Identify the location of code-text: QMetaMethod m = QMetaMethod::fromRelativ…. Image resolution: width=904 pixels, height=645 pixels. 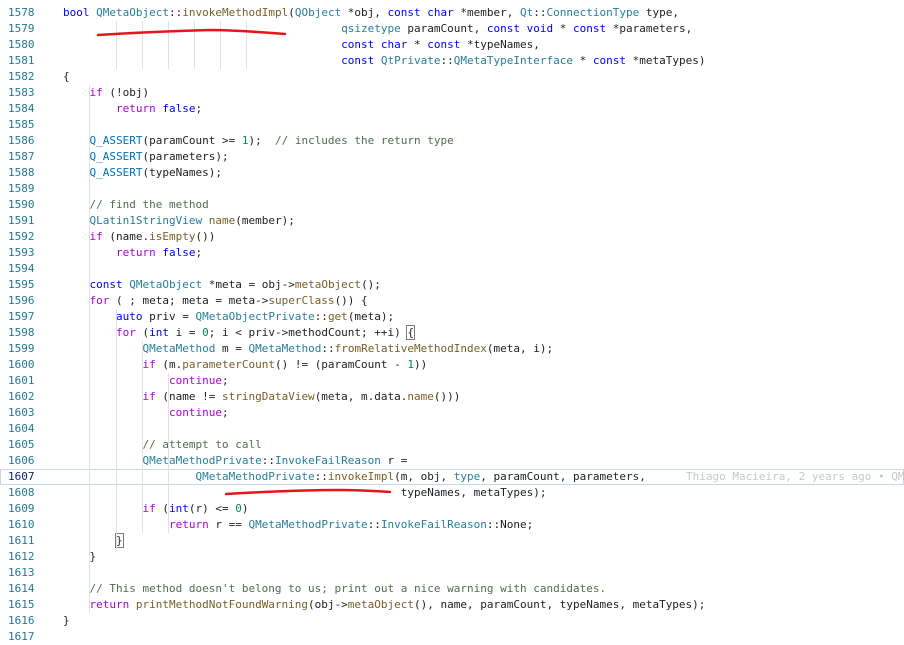
(308, 349).